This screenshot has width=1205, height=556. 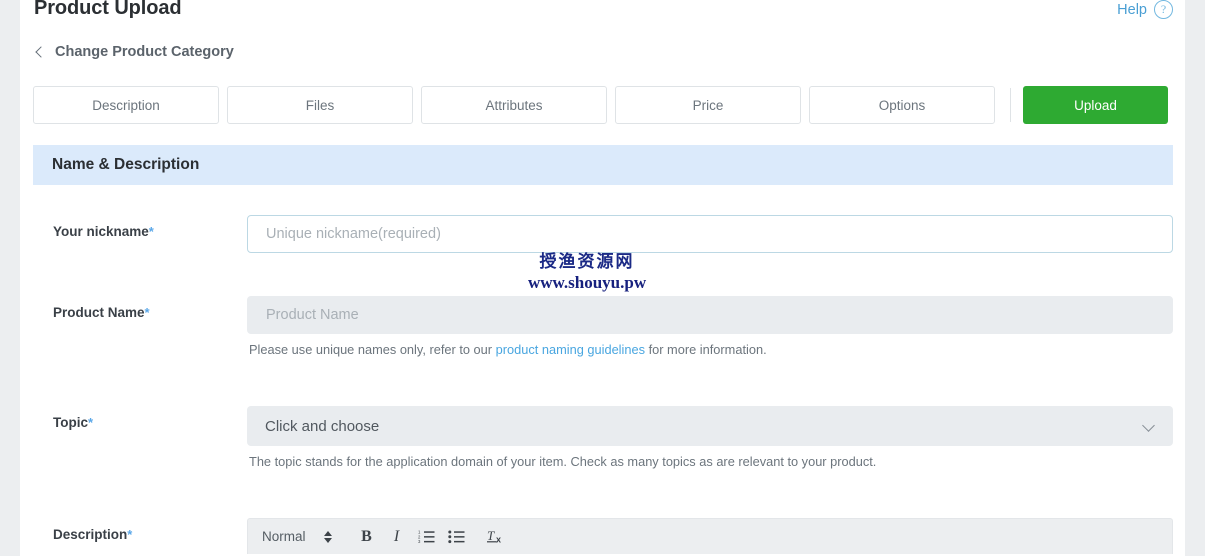 I want to click on toolbar-divider, so click(x=1010, y=105).